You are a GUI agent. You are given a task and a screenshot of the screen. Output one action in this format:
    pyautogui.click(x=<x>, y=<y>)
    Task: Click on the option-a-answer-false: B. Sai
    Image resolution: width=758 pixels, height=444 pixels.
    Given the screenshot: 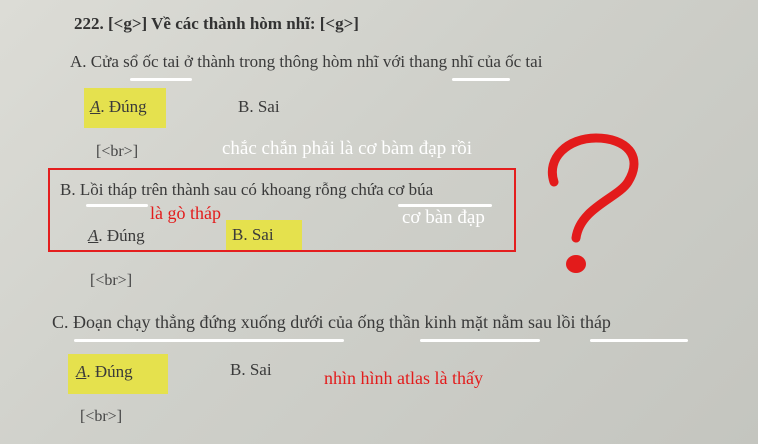 What is the action you would take?
    pyautogui.click(x=259, y=107)
    